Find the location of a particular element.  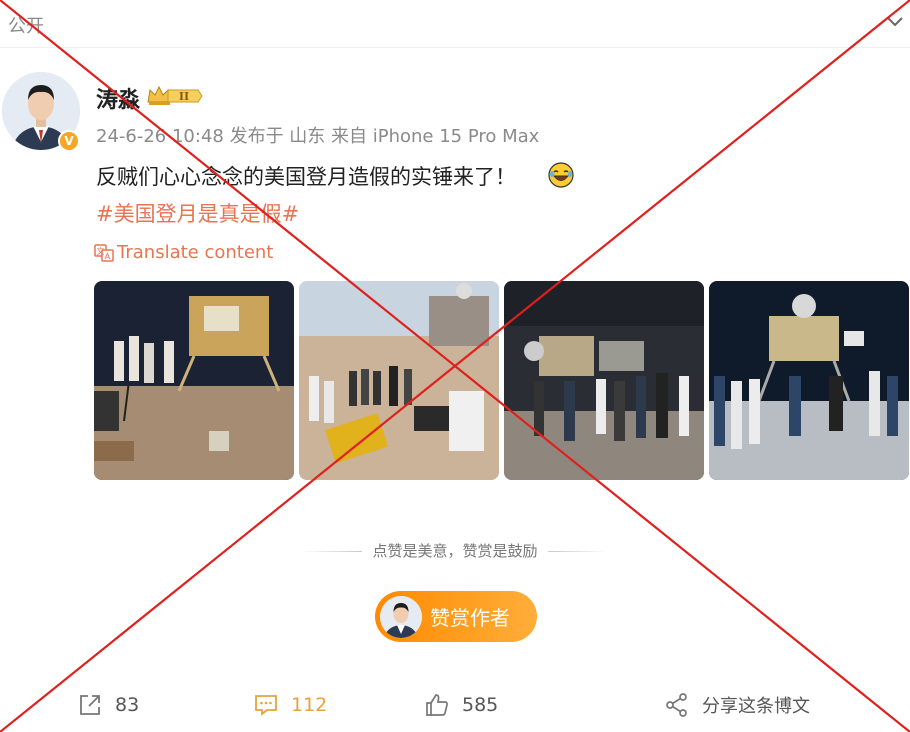

reward-hint: 点赞是美意，赞赏是鼓励 is located at coordinates (455, 550).